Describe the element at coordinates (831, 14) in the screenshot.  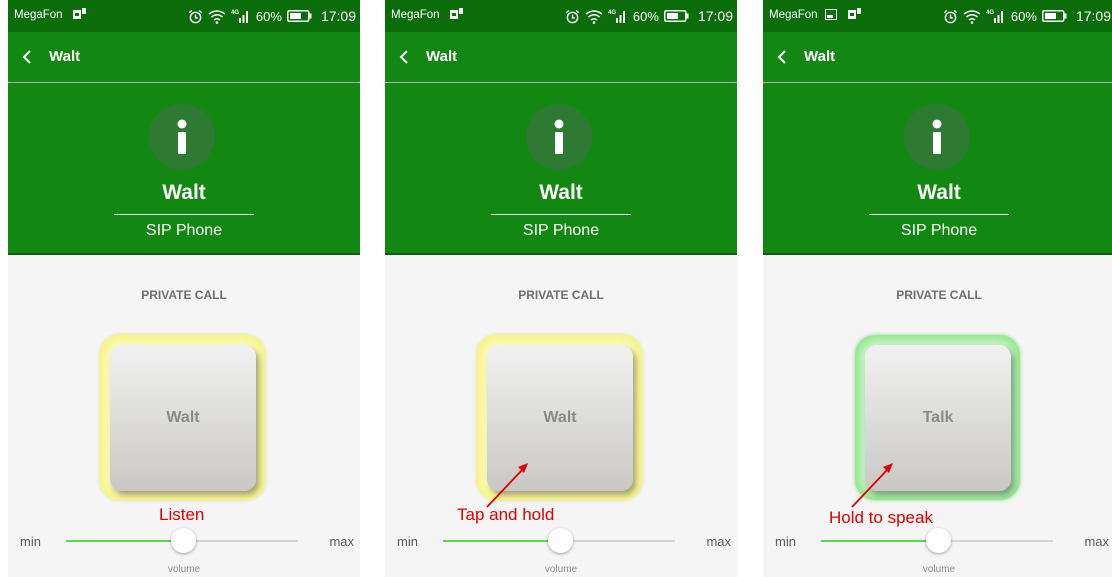
I see `picture-icon` at that location.